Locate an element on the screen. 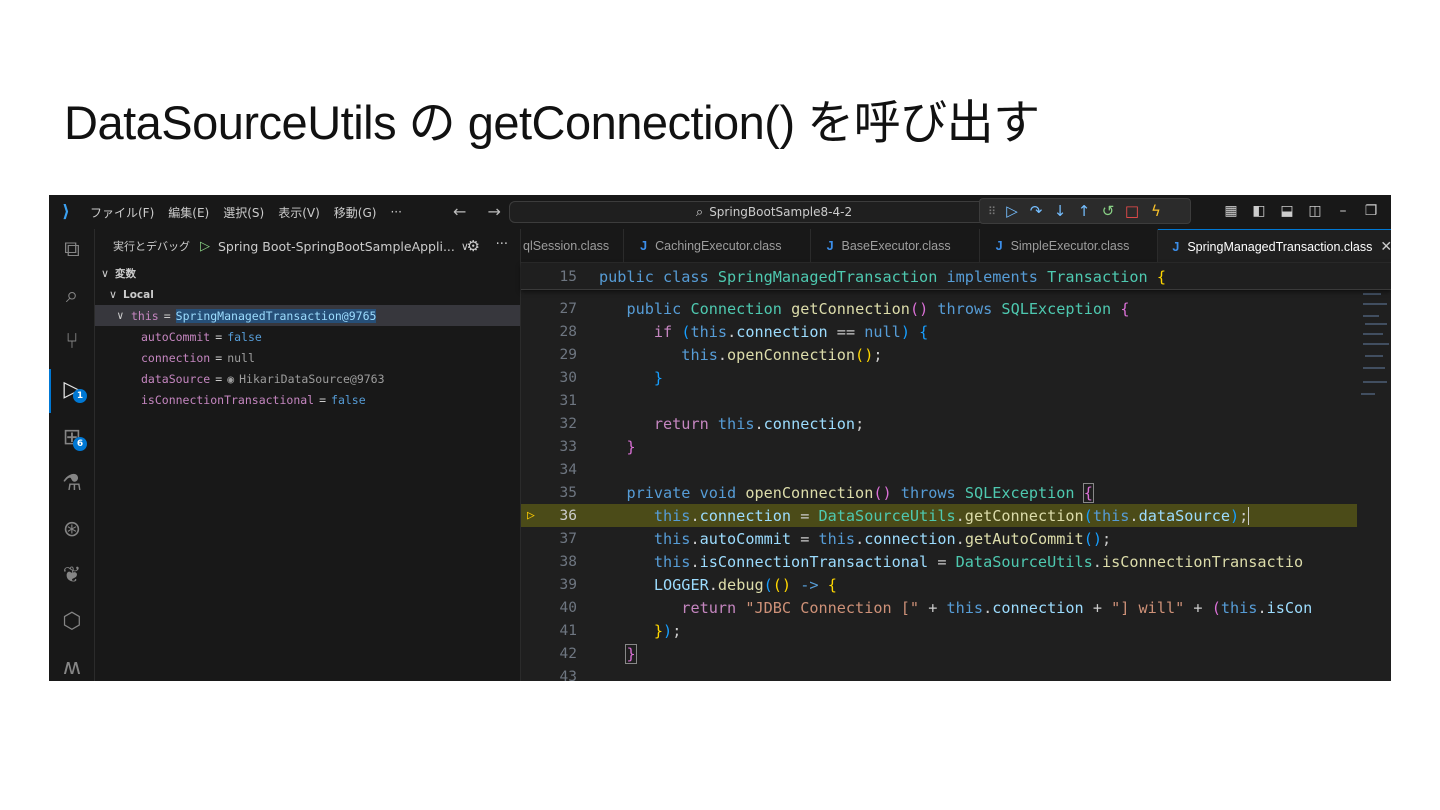 This screenshot has height=810, width=1440. variable-name: isConnectionTransactional is located at coordinates (228, 399).